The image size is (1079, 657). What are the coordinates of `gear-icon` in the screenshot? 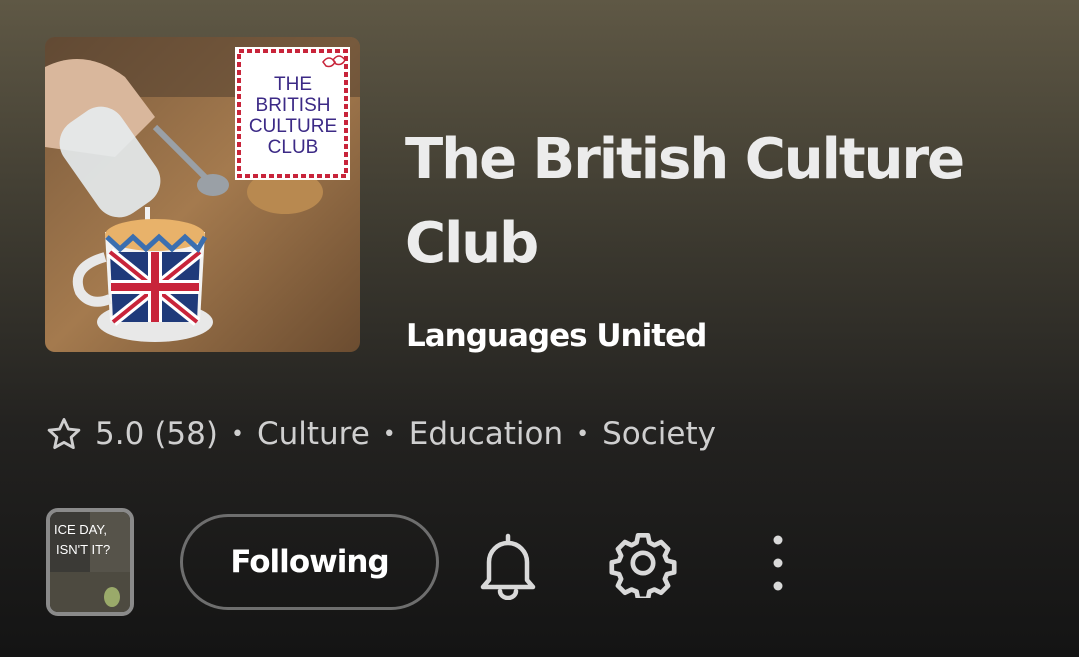 It's located at (643, 565).